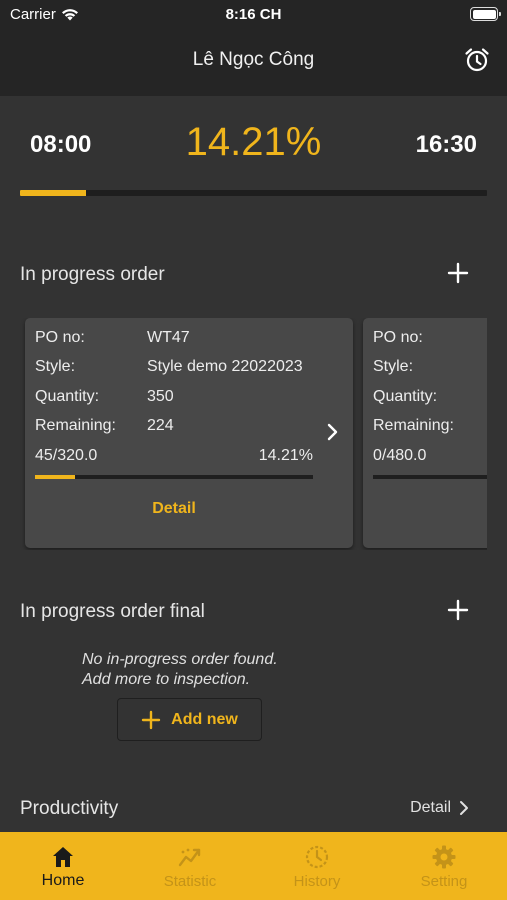 The height and width of the screenshot is (900, 507). Describe the element at coordinates (317, 857) in the screenshot. I see `clock-history-icon` at that location.